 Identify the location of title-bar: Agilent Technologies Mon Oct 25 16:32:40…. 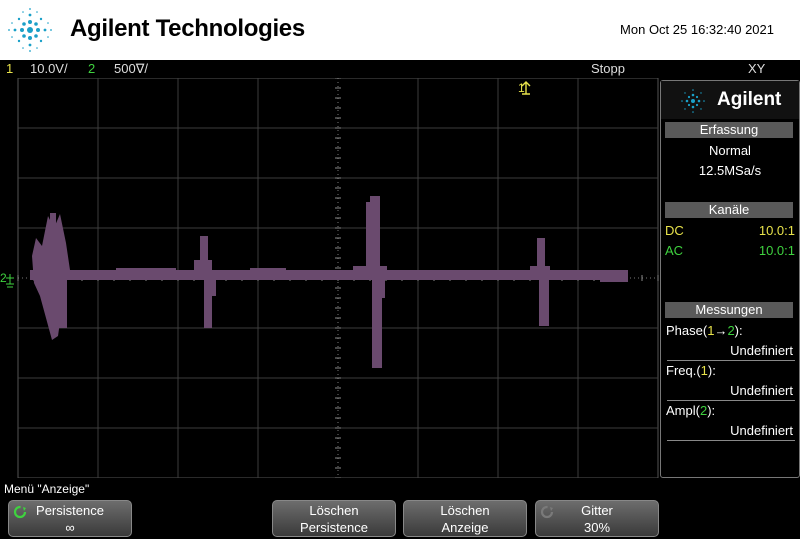
(400, 30).